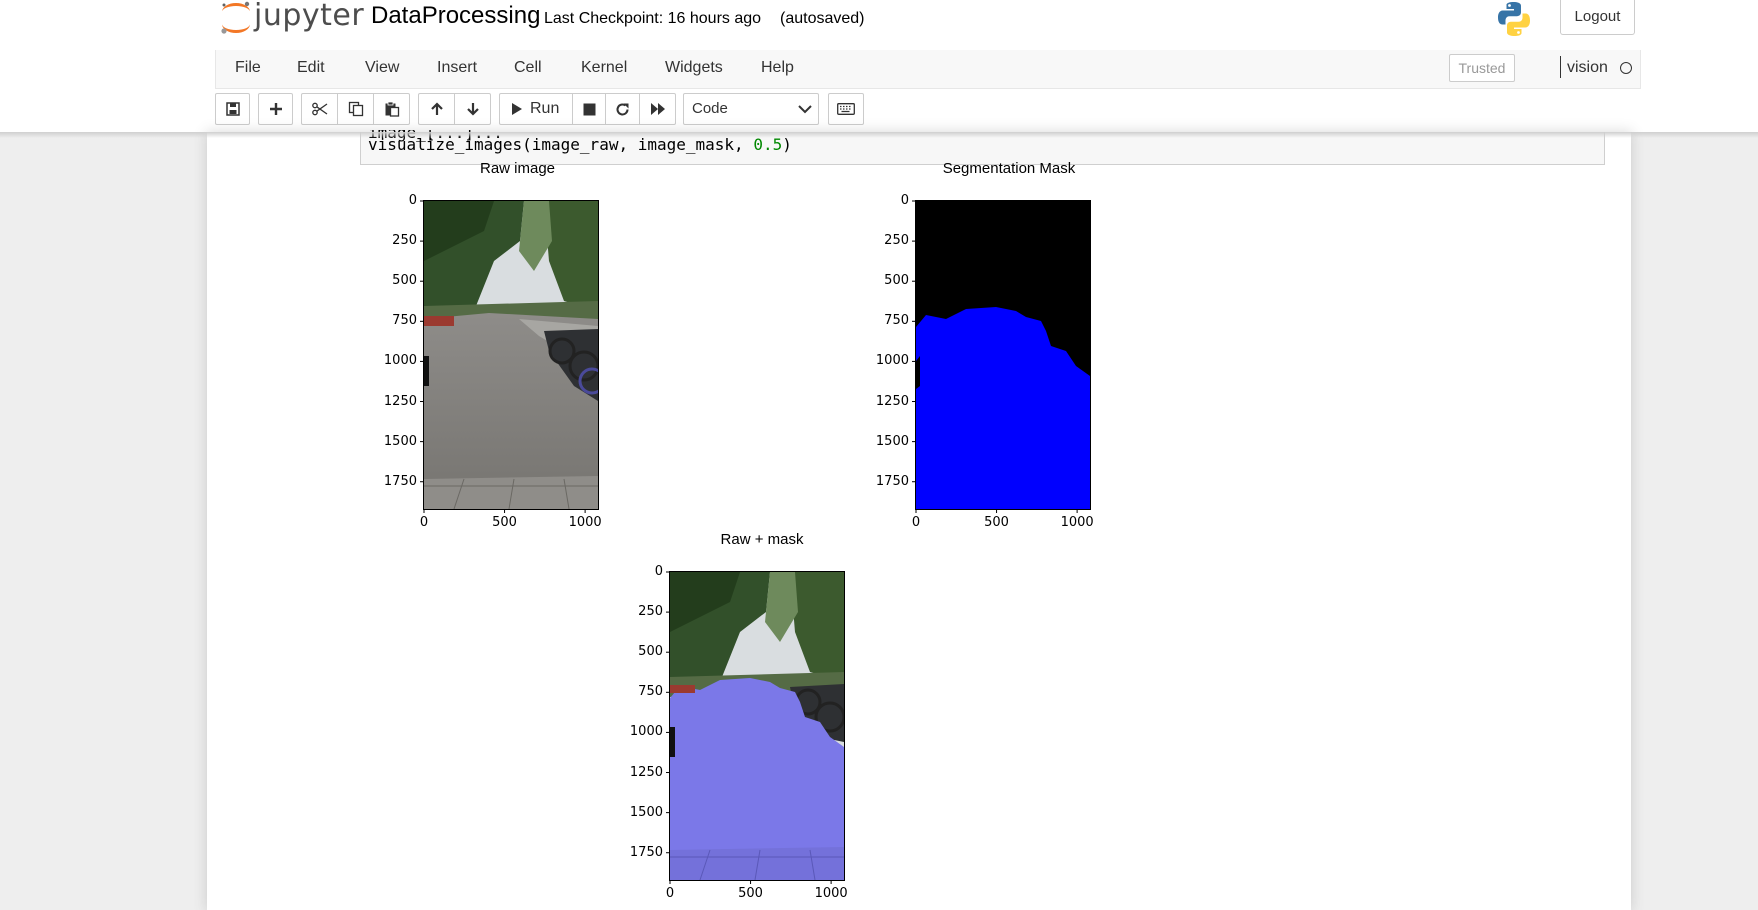  I want to click on save-button, so click(232, 109).